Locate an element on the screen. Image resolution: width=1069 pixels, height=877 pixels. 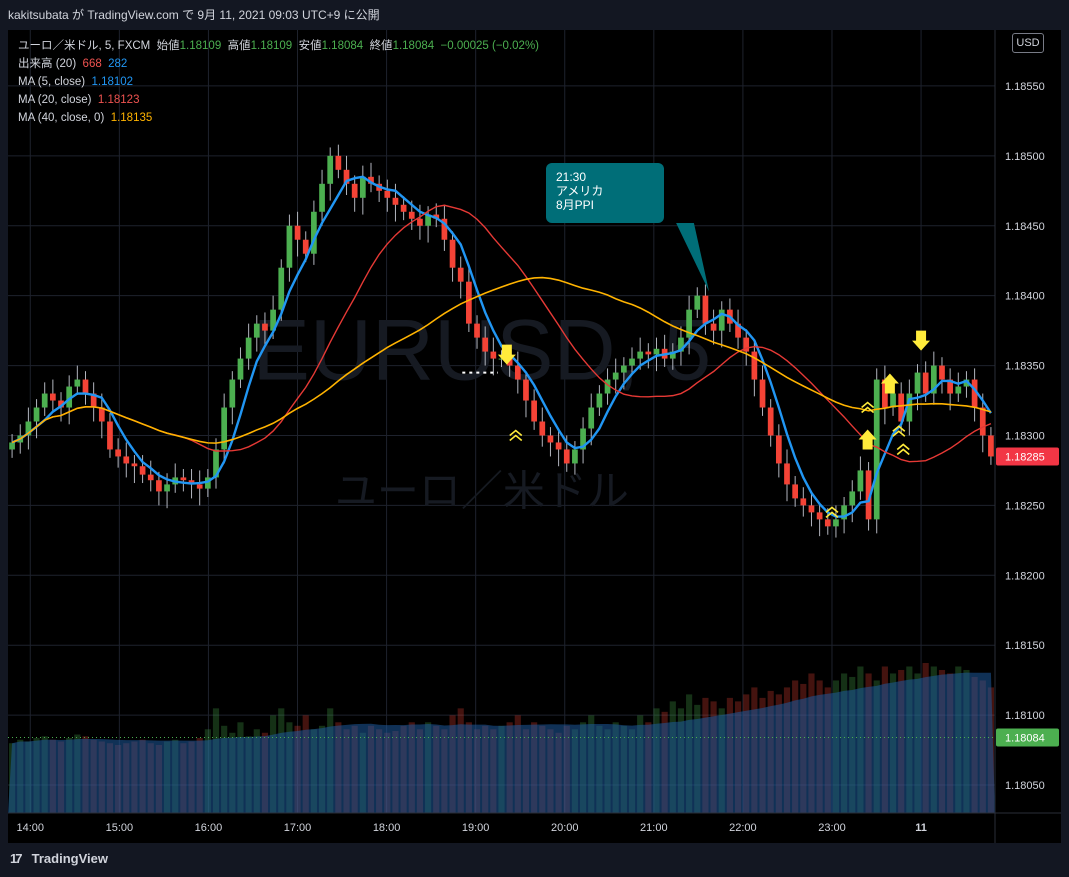
price-tick-label: 1.18500 is located at coordinates (1025, 157).